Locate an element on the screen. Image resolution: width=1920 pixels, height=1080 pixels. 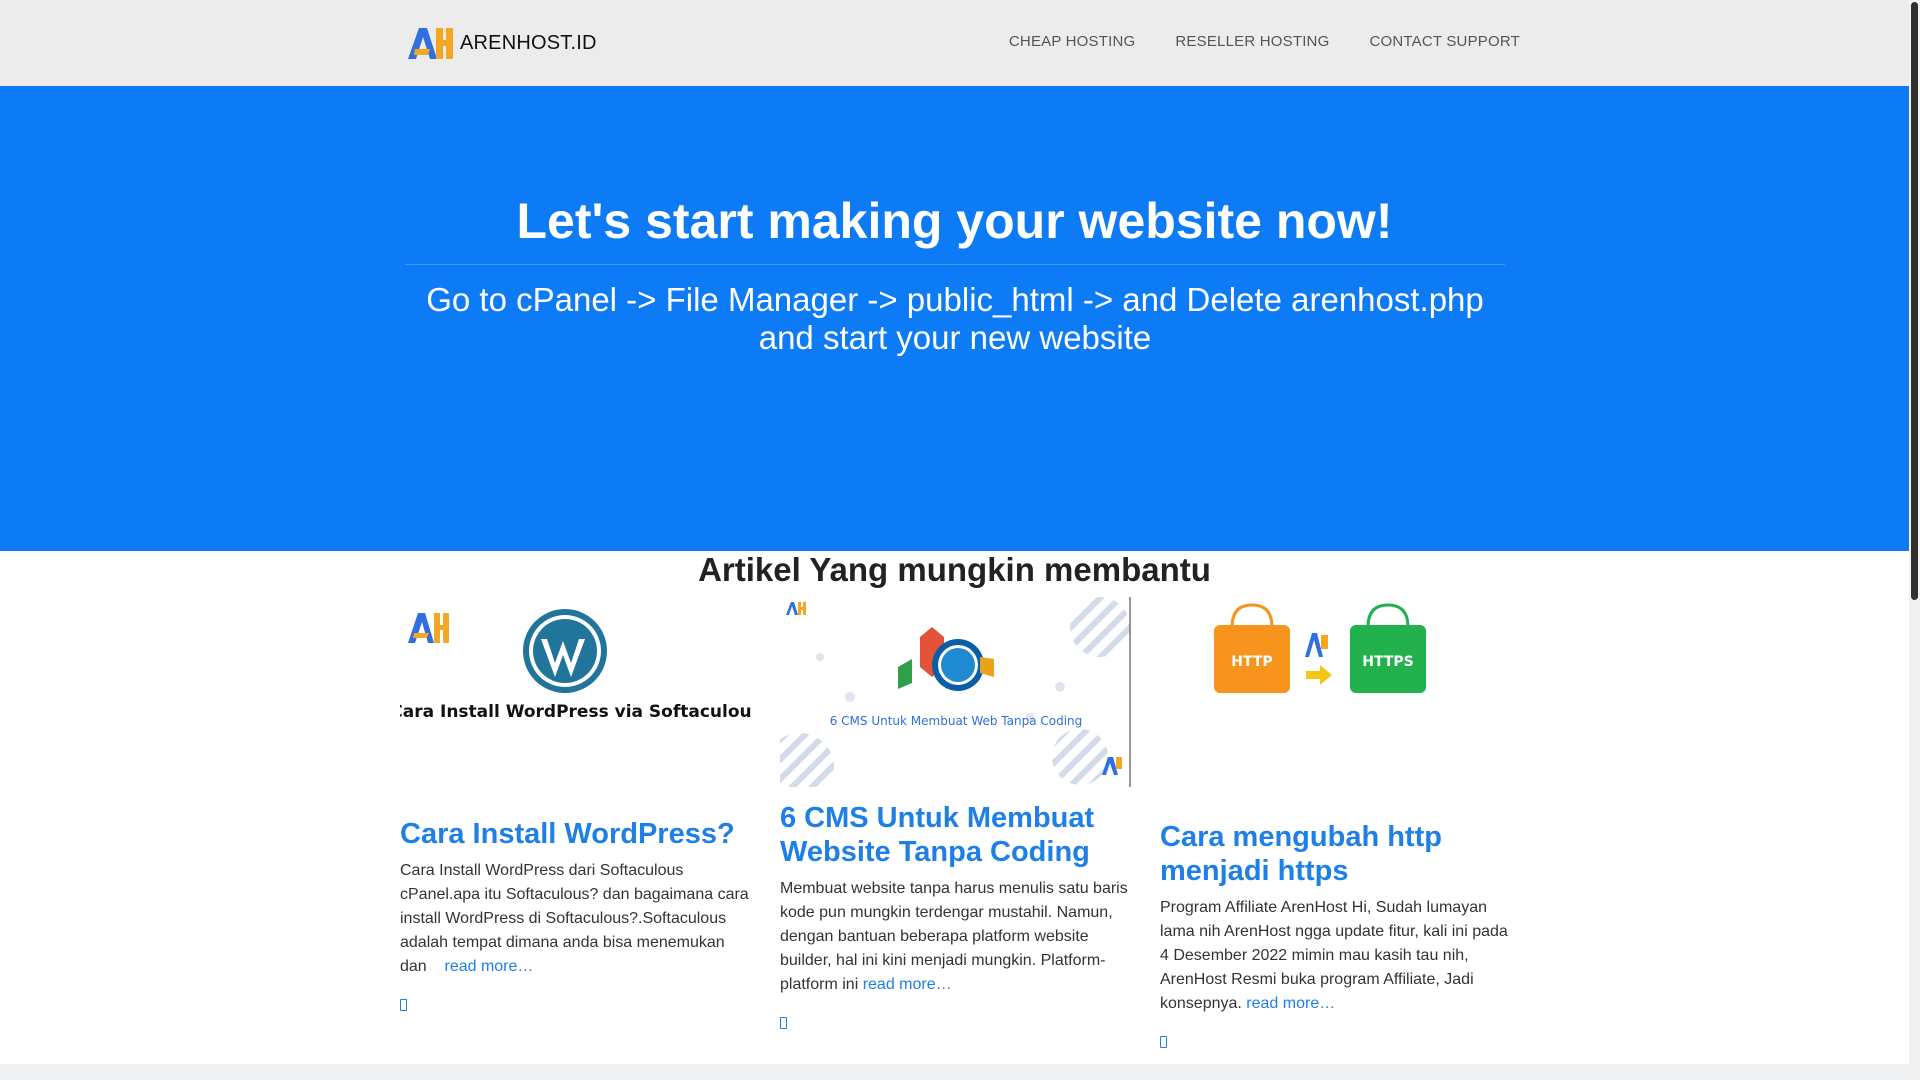
article-thumbnail: 6 CMS Untuk Membuat Web Tanpa Coding is located at coordinates (956, 692).